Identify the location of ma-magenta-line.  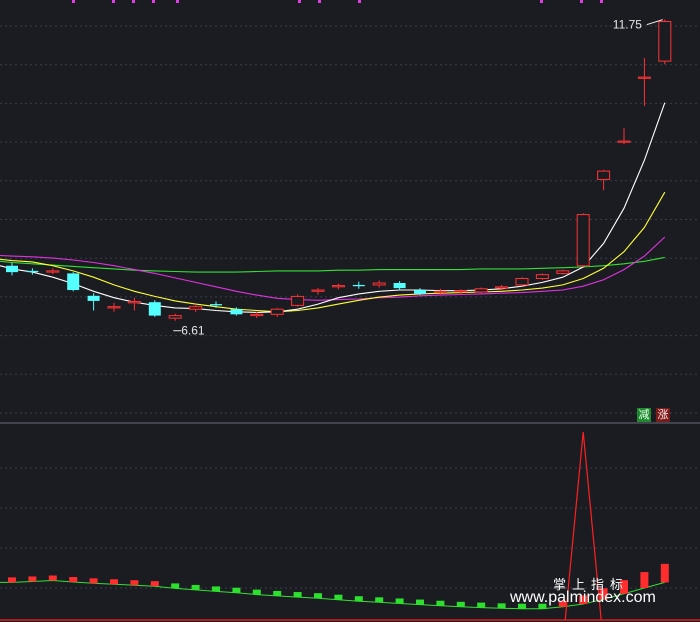
(333, 268).